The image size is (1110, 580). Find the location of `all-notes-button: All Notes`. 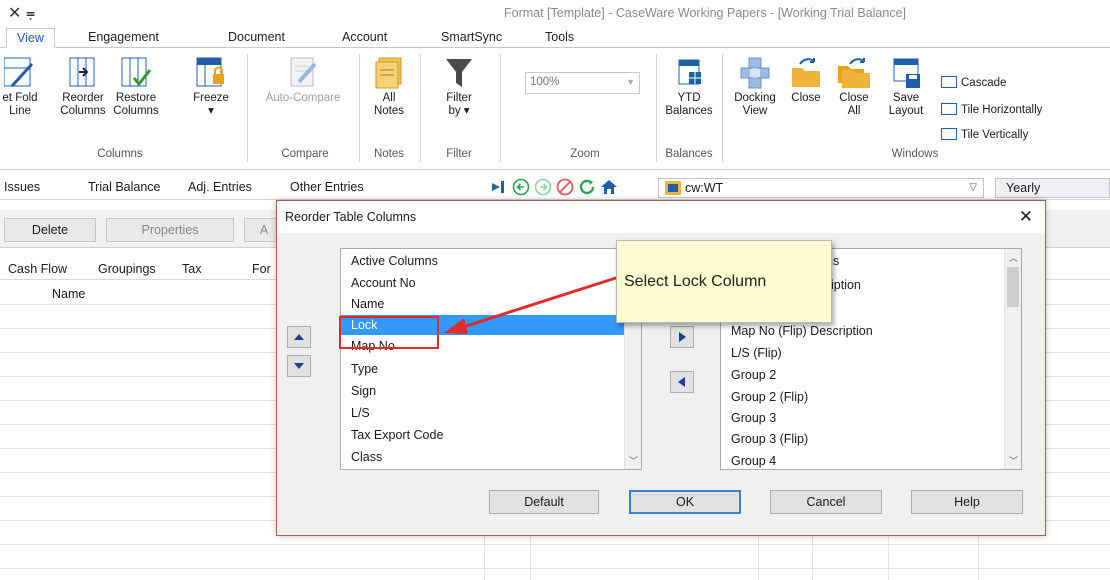

all-notes-button: All Notes is located at coordinates (389, 87).